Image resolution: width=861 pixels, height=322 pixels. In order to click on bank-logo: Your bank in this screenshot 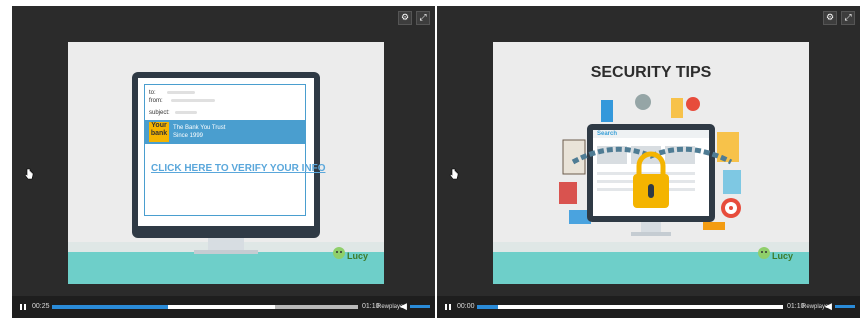, I will do `click(159, 132)`.